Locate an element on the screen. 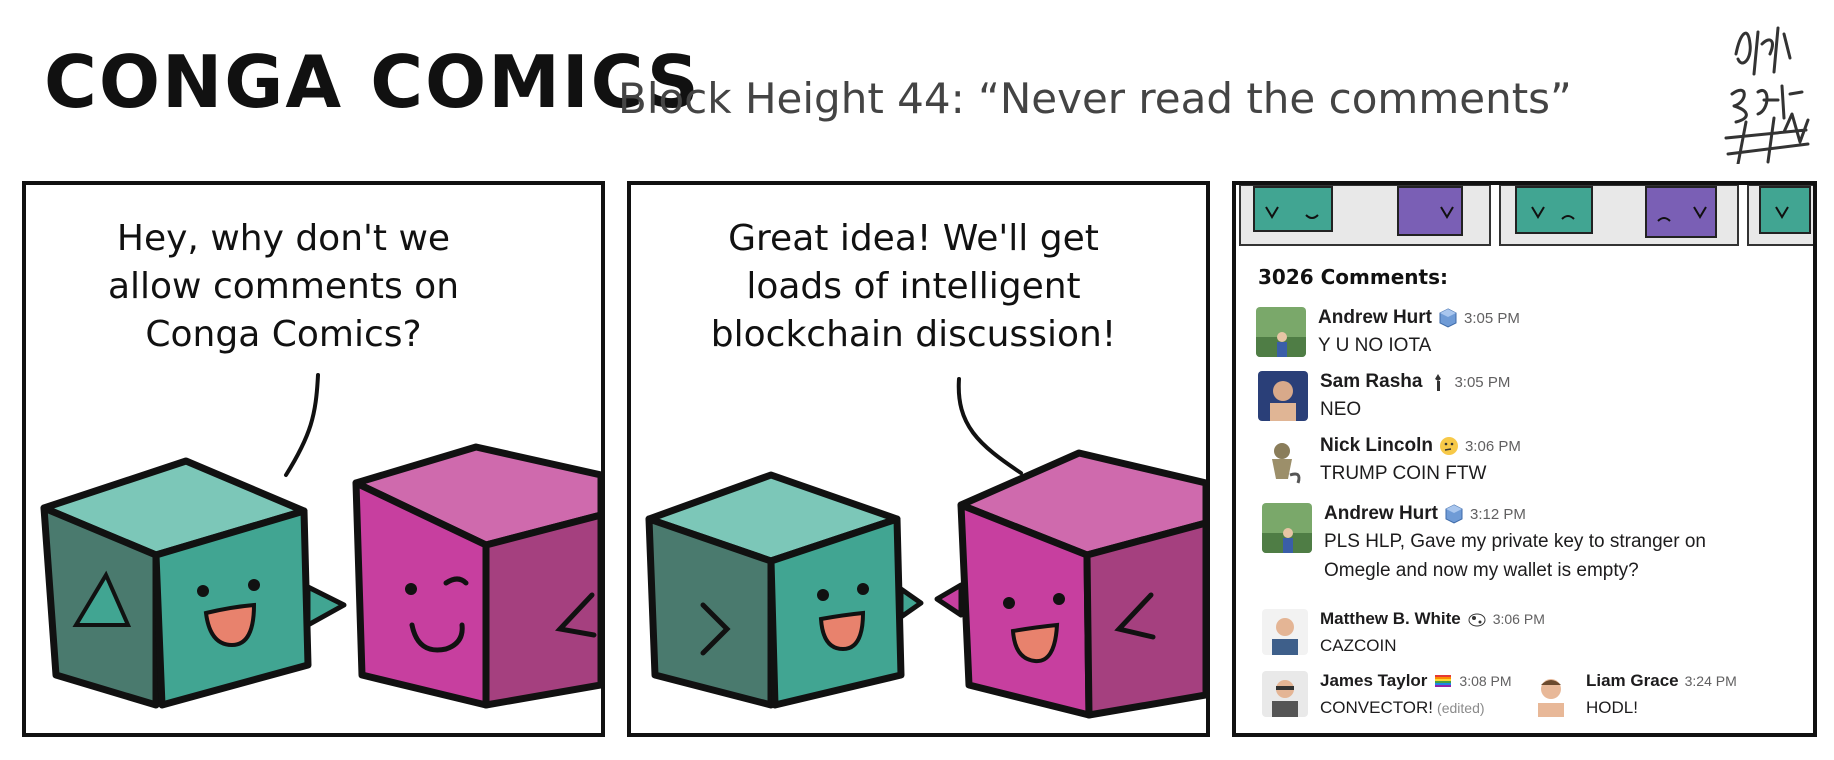  edited-label: (edited) is located at coordinates (1461, 708).